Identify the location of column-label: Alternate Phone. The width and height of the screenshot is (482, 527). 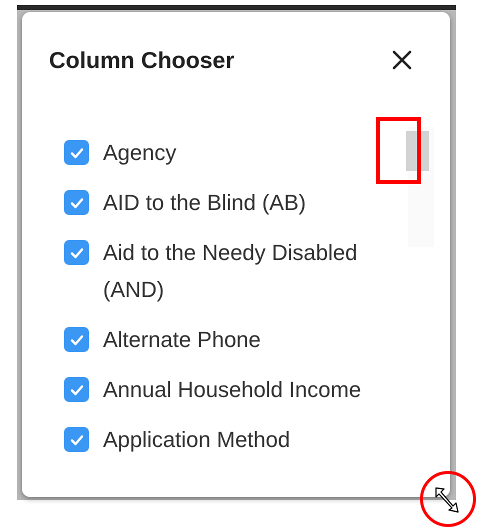
(182, 340).